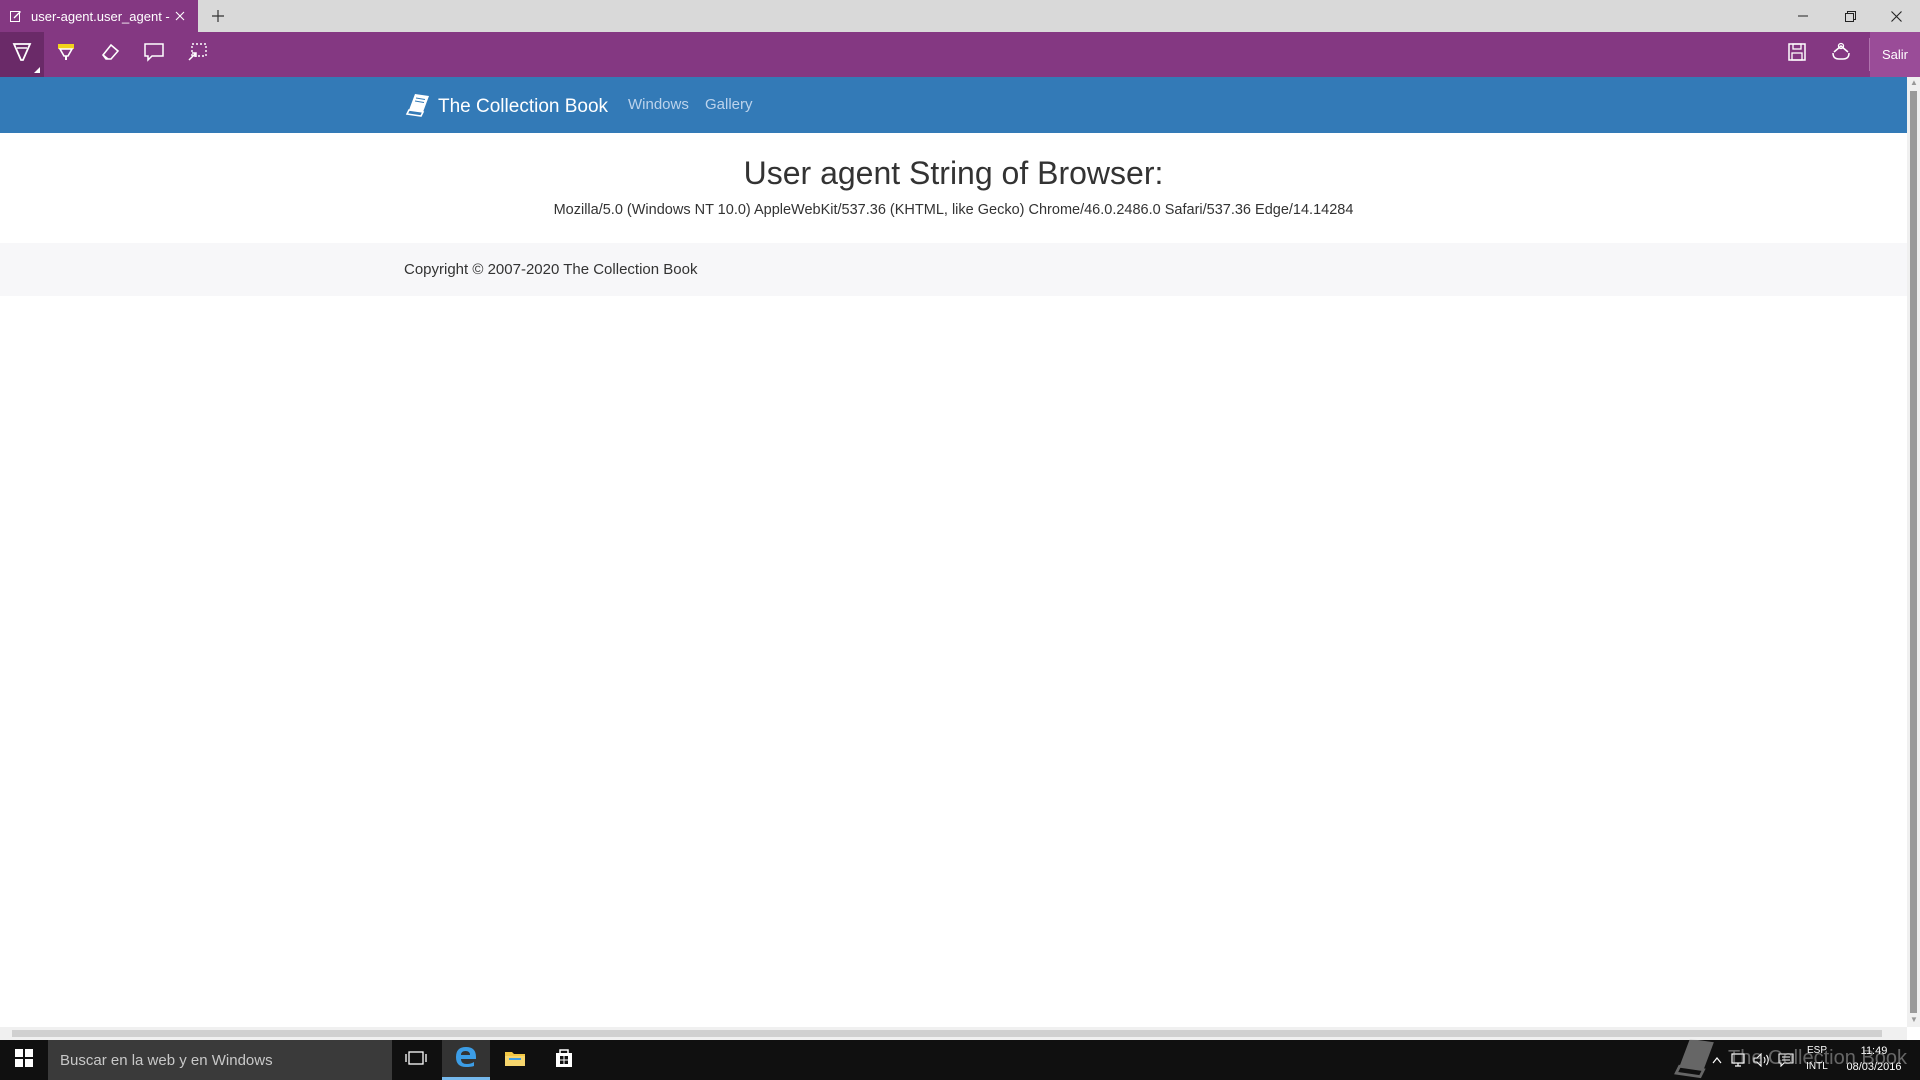  I want to click on store-taskbar-button, so click(564, 1060).